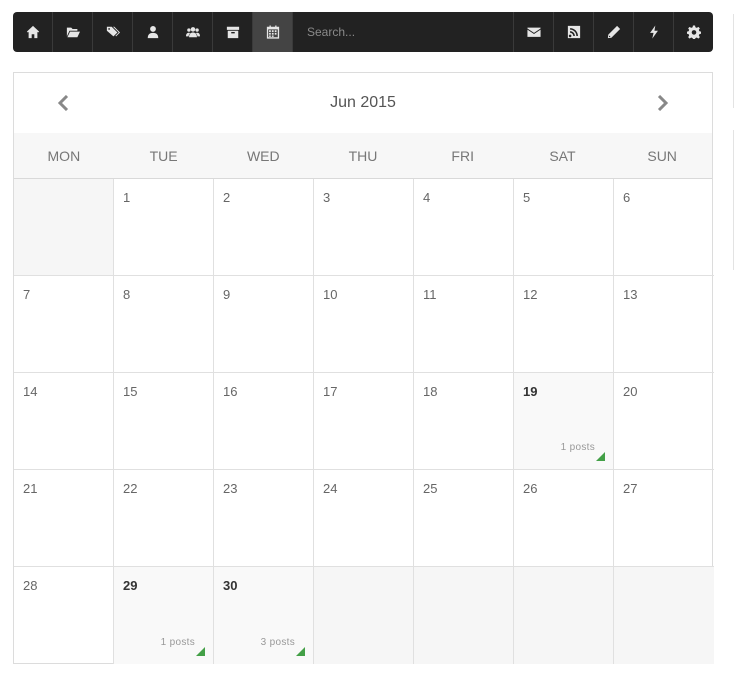  I want to click on day-number: 13, so click(630, 294).